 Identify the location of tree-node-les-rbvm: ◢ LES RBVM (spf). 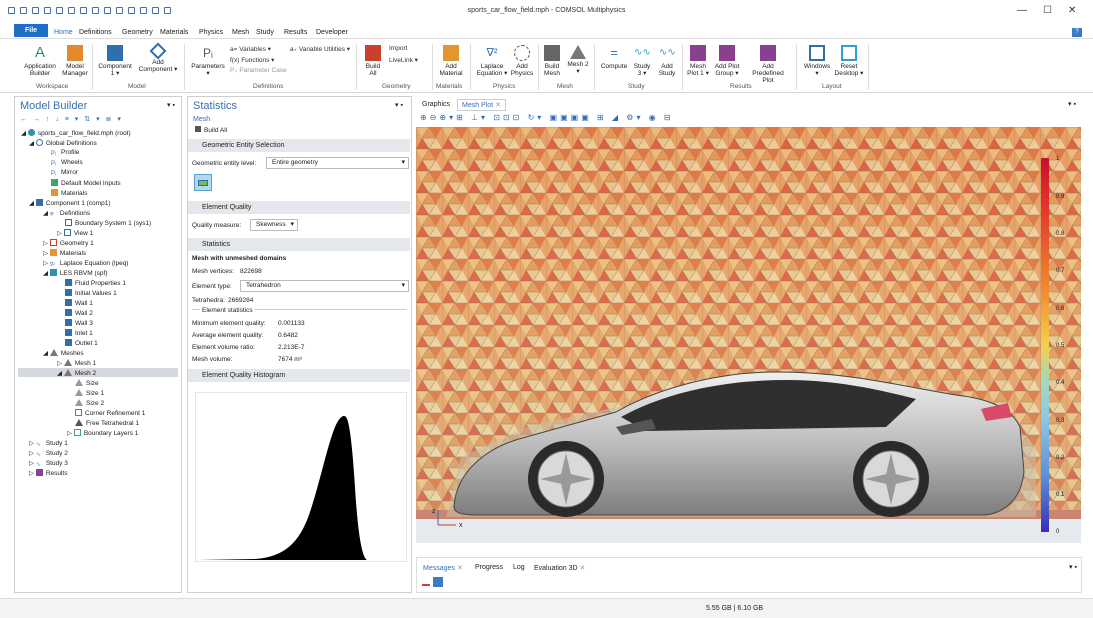
(75, 273).